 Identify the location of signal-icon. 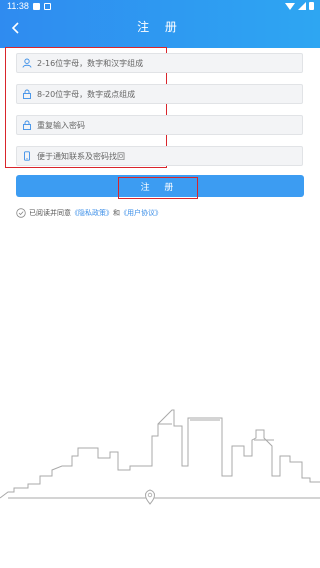
(302, 6).